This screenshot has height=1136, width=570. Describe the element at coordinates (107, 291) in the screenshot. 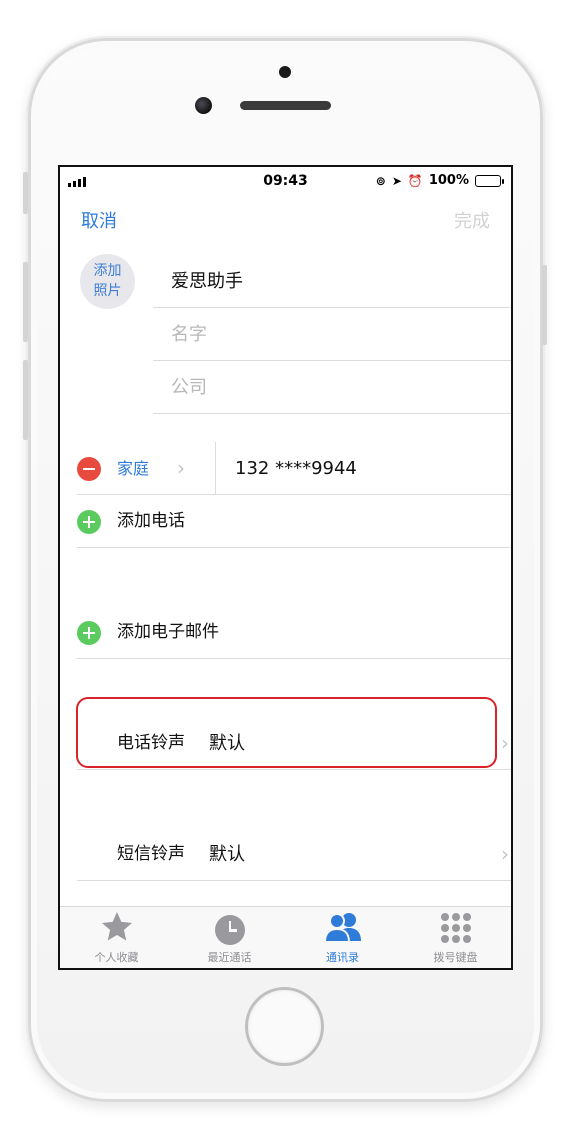

I see `add-photo-label-line2: 照片` at that location.